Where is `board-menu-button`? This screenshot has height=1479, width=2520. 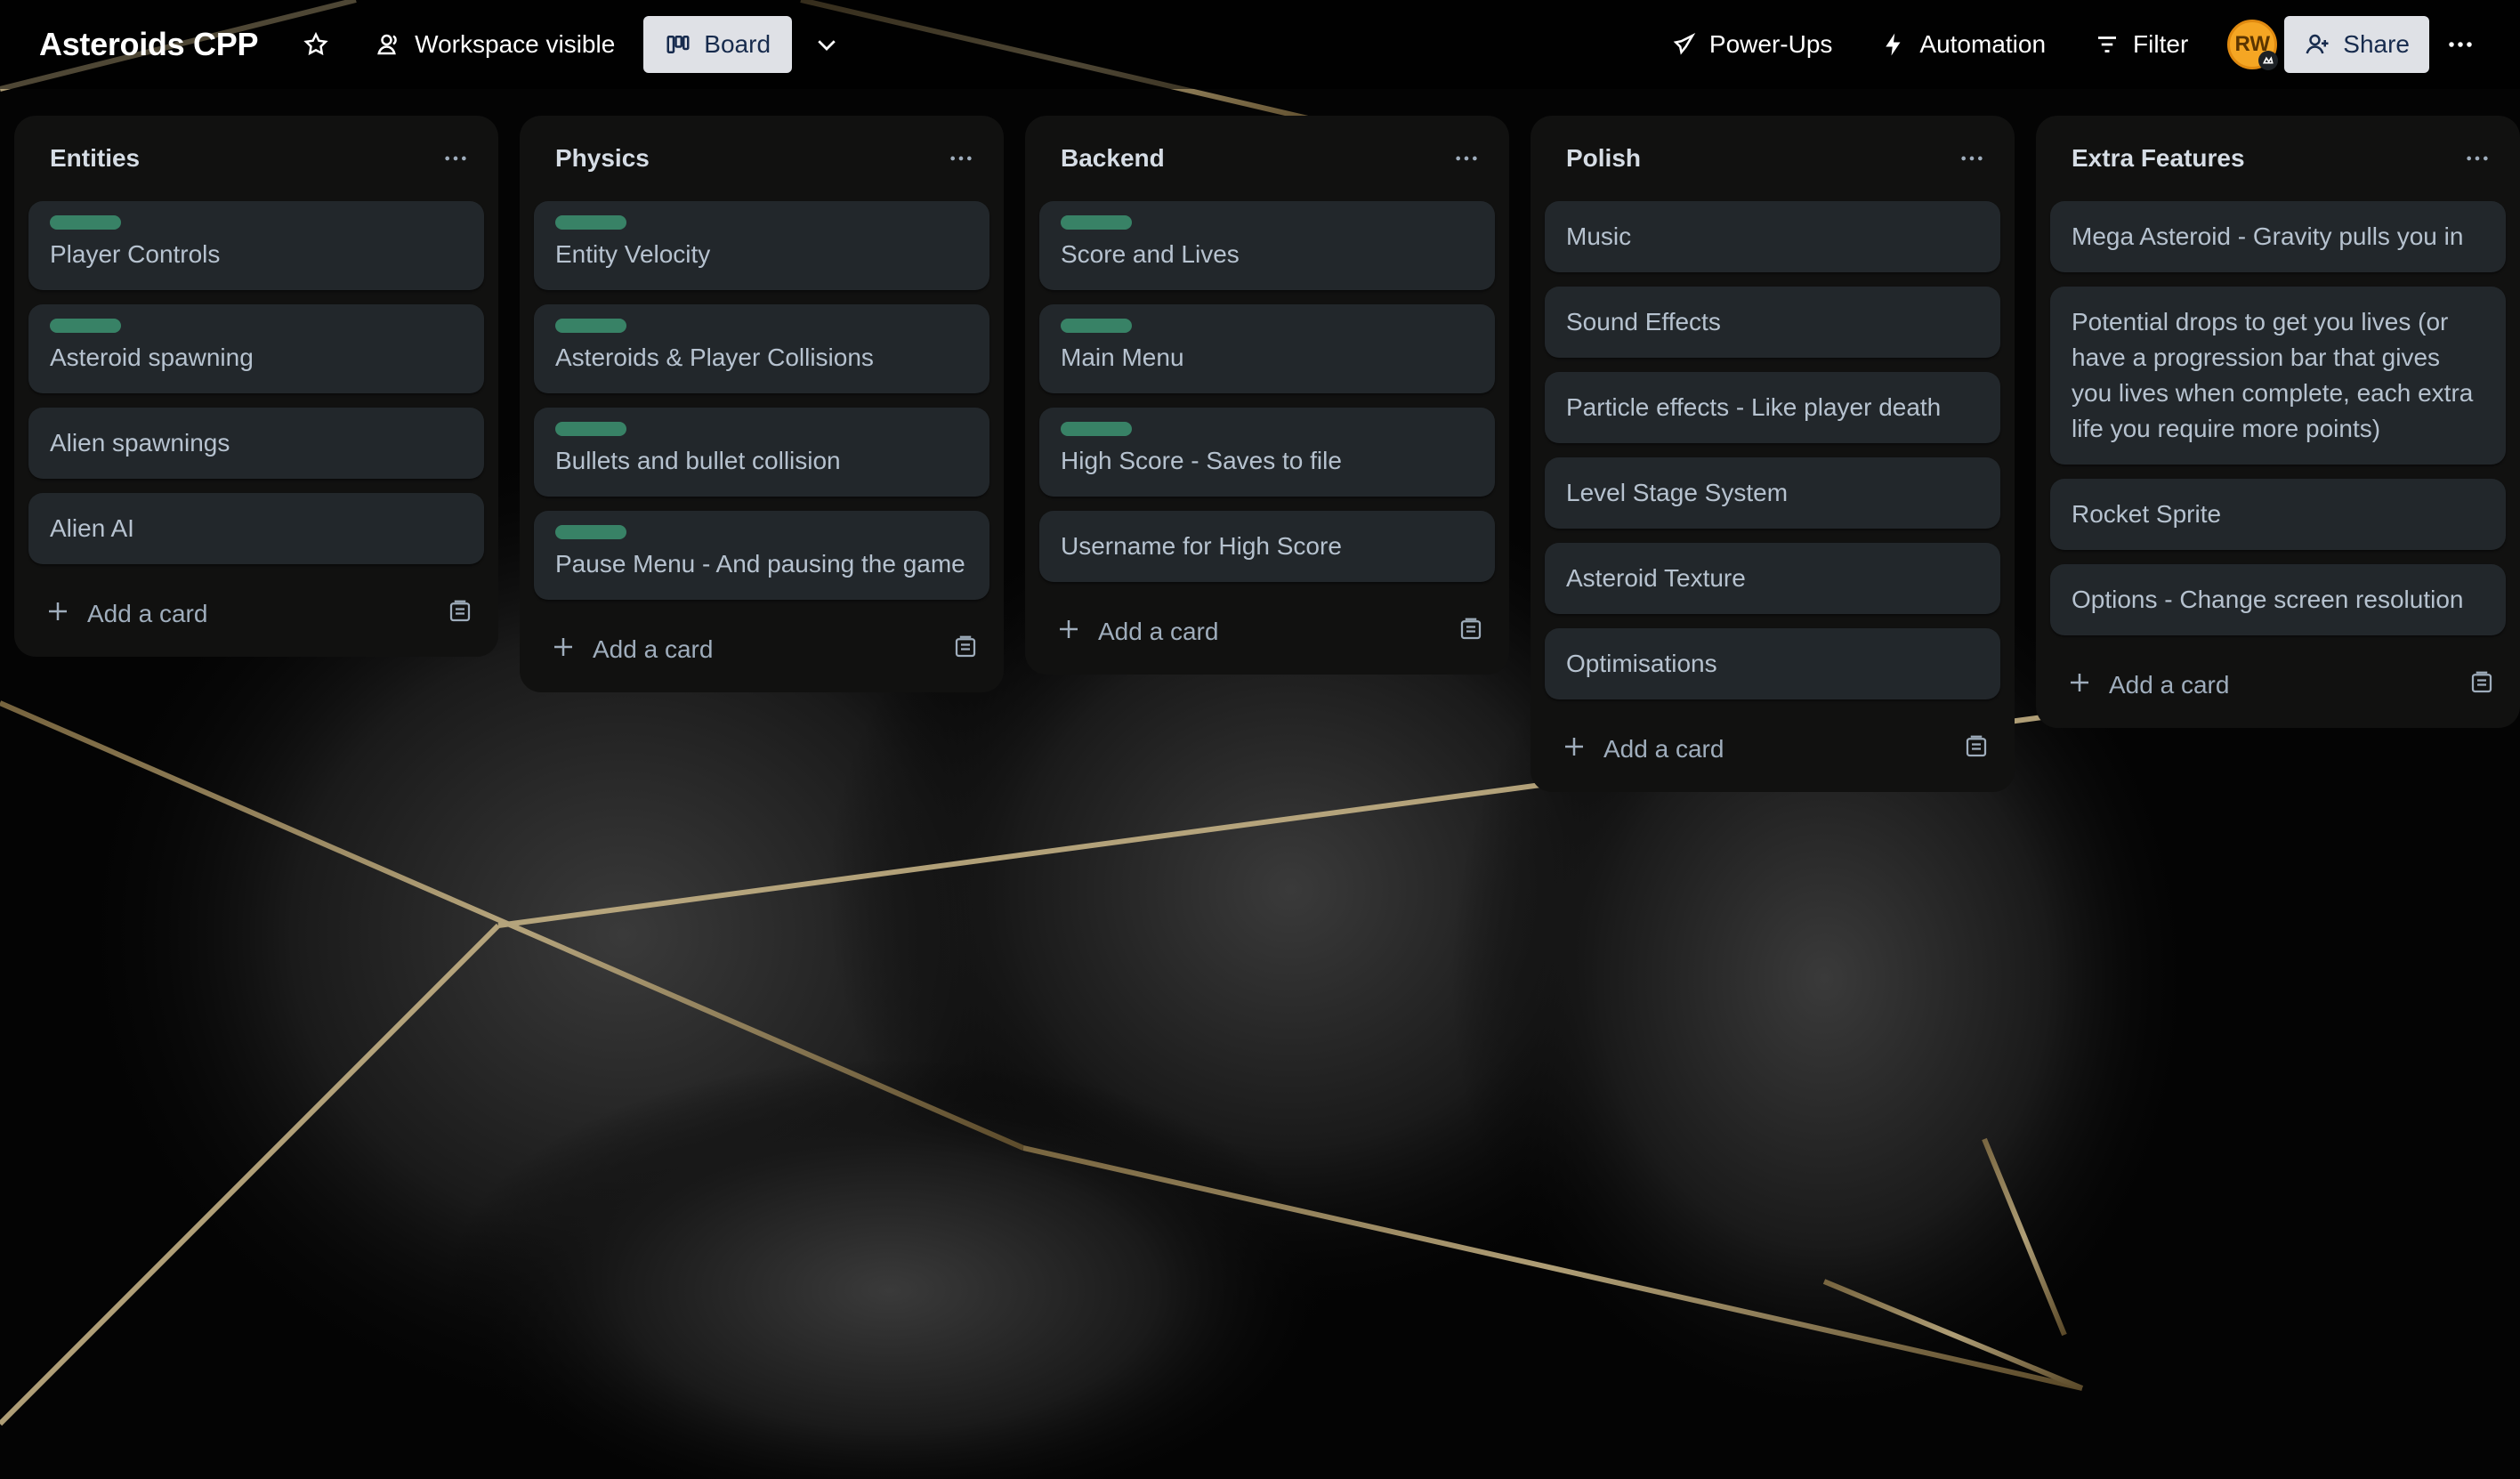 board-menu-button is located at coordinates (2460, 44).